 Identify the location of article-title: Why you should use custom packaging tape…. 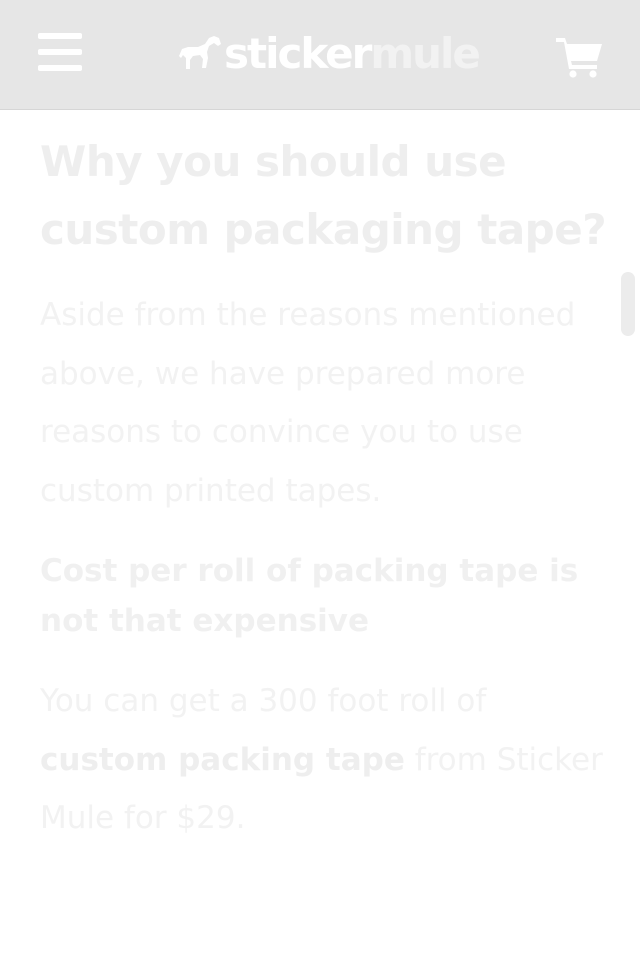
(323, 195).